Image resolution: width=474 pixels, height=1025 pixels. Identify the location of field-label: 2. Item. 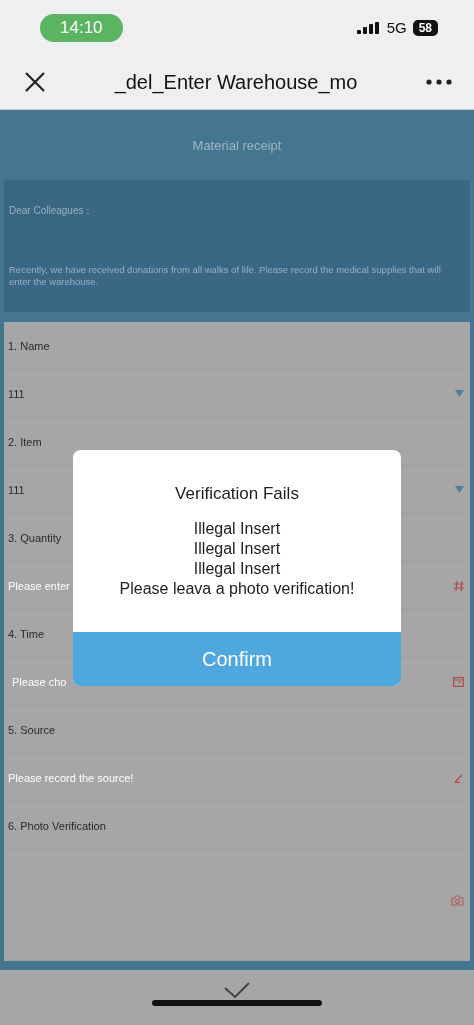
(25, 441).